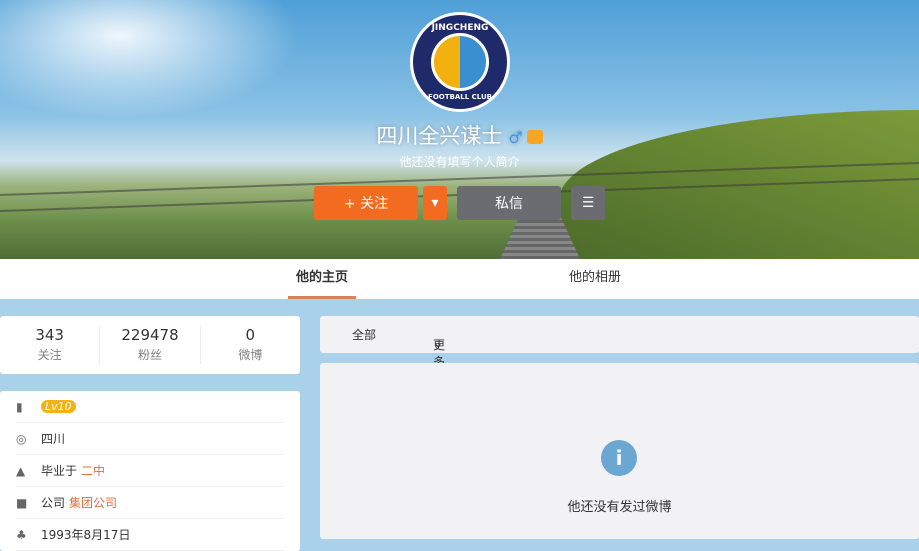 The width and height of the screenshot is (919, 551). I want to click on stat-posts: 0 微博, so click(250, 345).